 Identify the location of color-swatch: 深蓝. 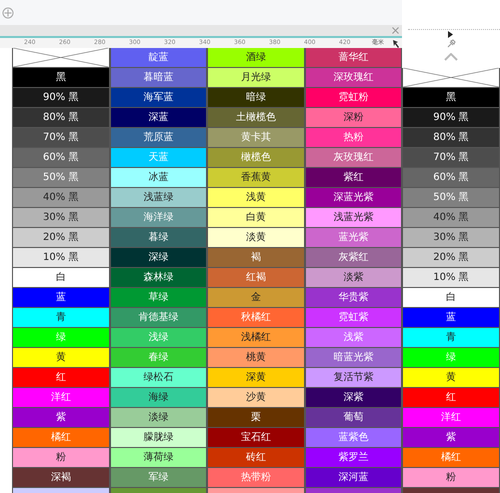
(158, 118).